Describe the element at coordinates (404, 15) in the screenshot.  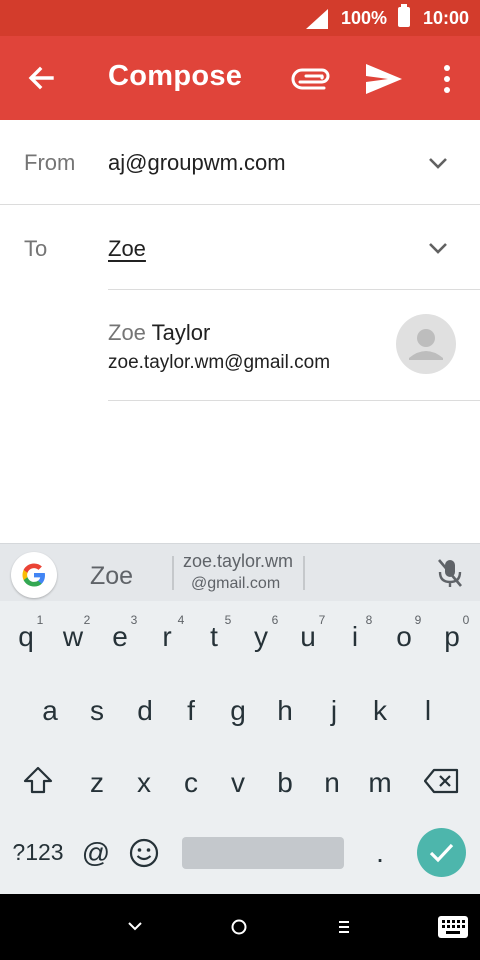
I see `battery-icon` at that location.